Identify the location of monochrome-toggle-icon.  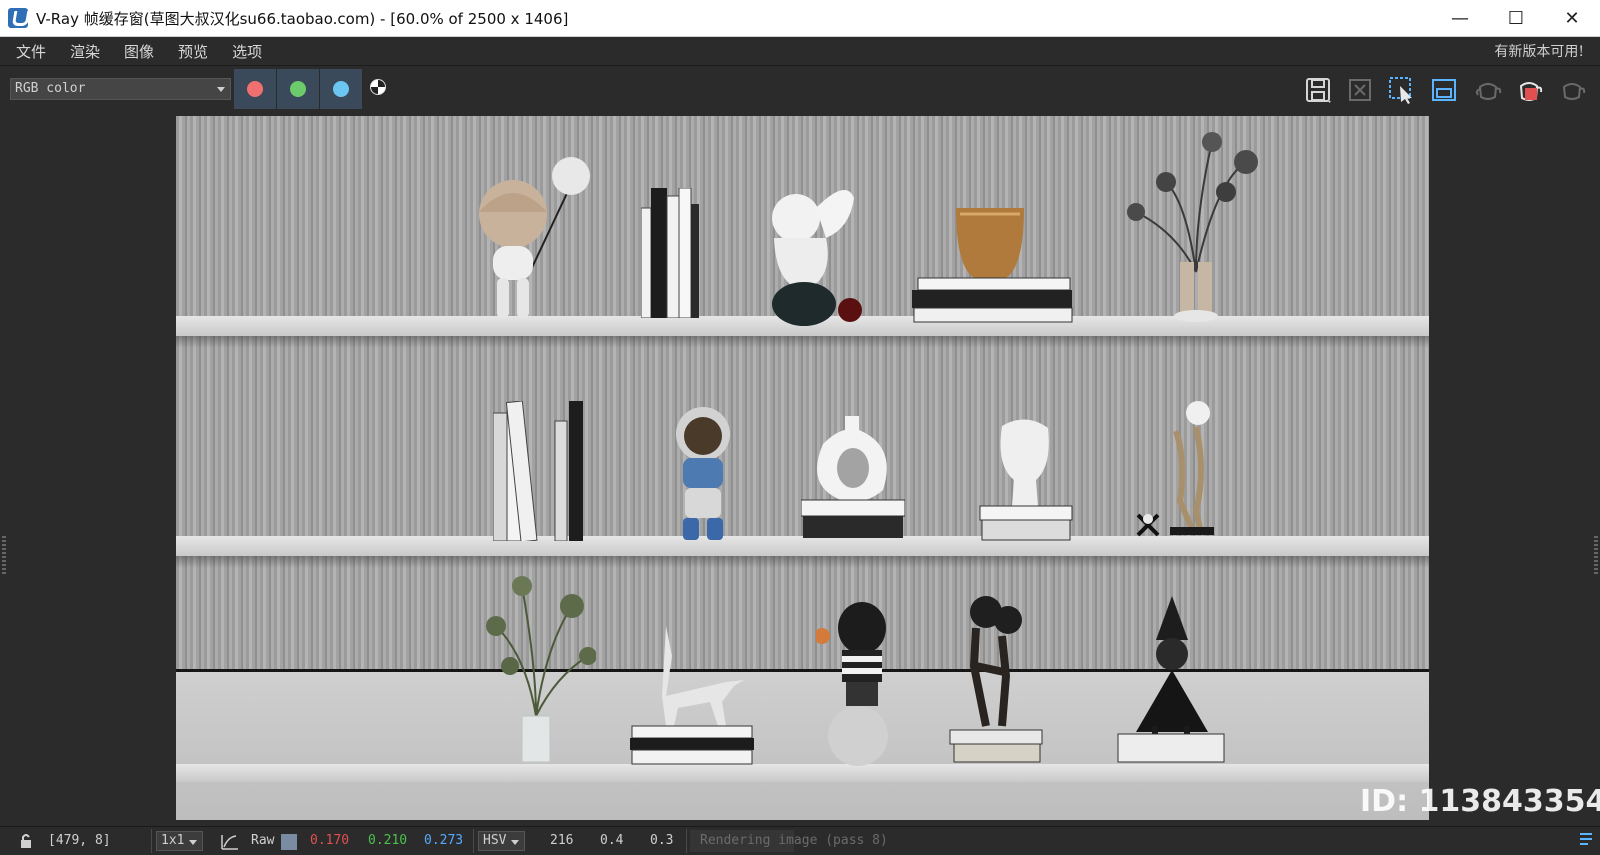
(378, 87).